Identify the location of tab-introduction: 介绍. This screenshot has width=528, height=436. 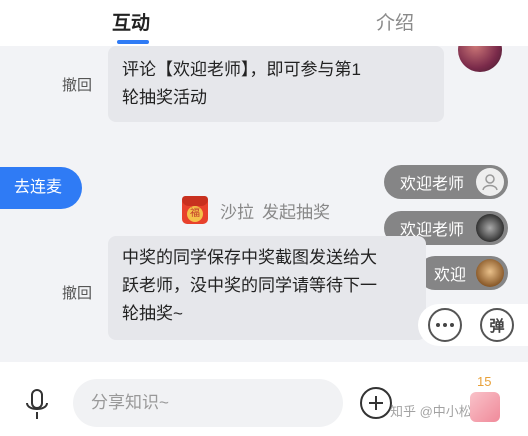
(395, 21).